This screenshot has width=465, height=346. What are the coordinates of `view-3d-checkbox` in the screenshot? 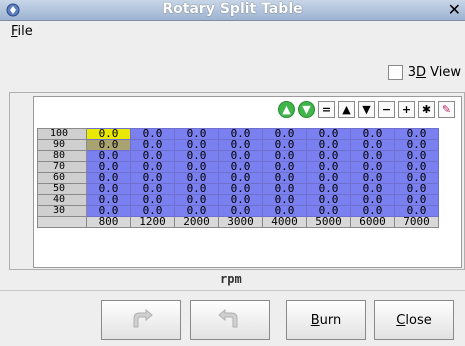 It's located at (395, 72).